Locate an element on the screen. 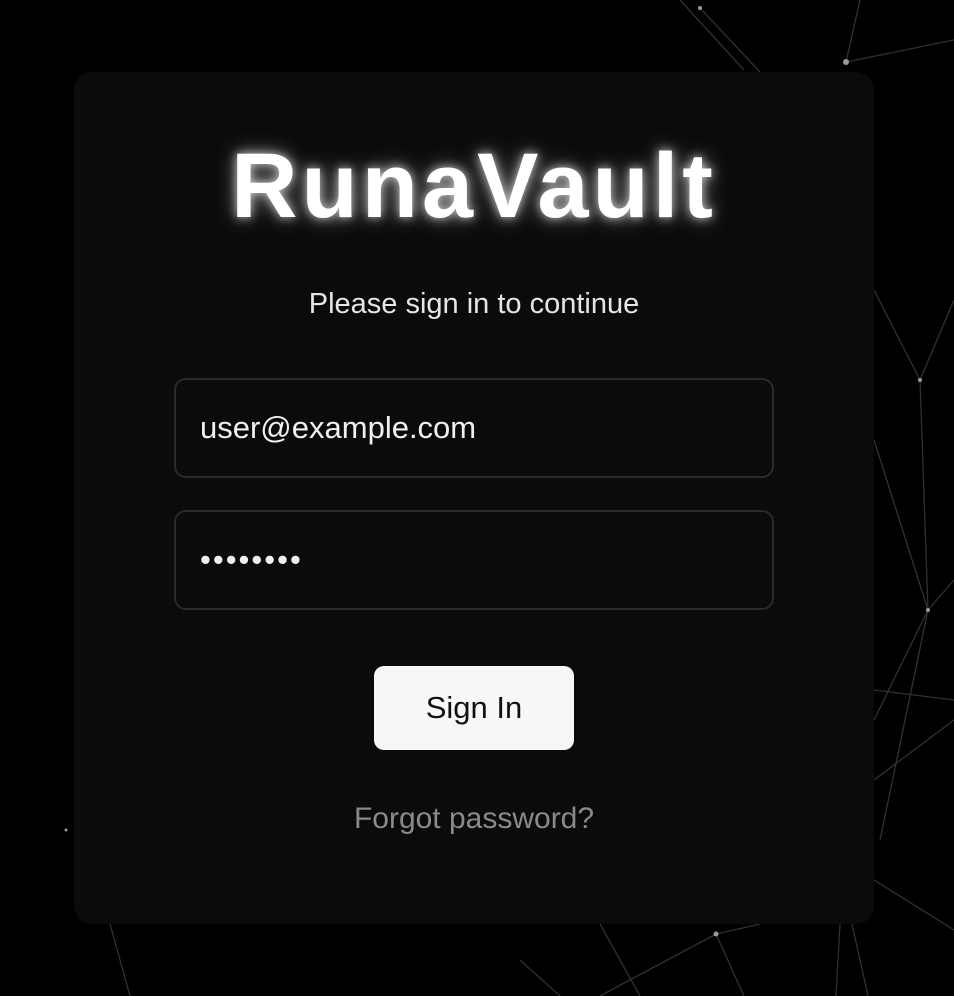 This screenshot has height=996, width=954. app-logo-title: RunaVault is located at coordinates (474, 186).